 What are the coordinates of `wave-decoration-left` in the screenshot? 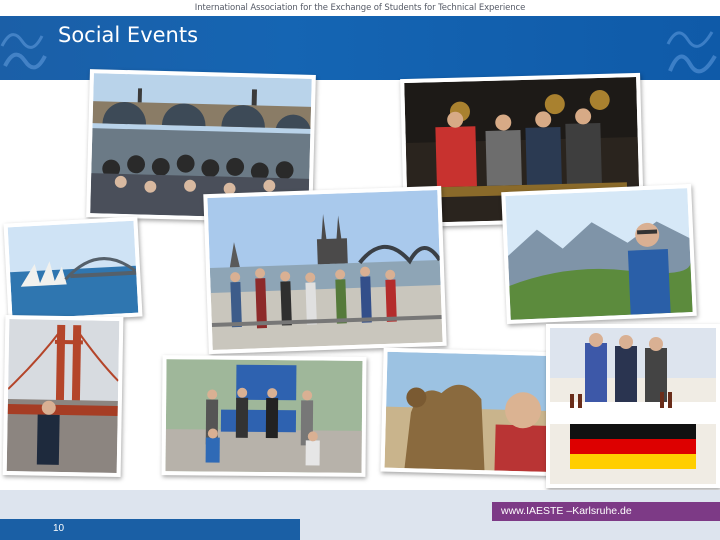 It's located at (23, 51).